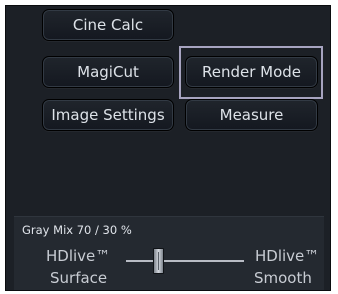 The image size is (338, 294). What do you see at coordinates (283, 278) in the screenshot?
I see `hdlive-smooth-label-line2: Smooth` at bounding box center [283, 278].